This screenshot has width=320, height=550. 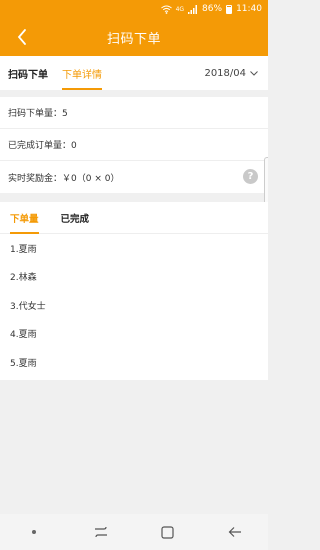 I want to click on stat-orders-text: 扫码下单量：5, so click(x=38, y=114).